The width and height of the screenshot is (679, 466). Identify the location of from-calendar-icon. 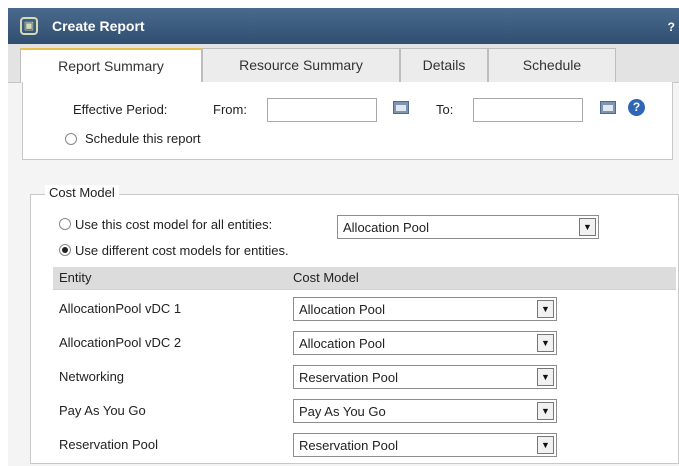
(401, 107).